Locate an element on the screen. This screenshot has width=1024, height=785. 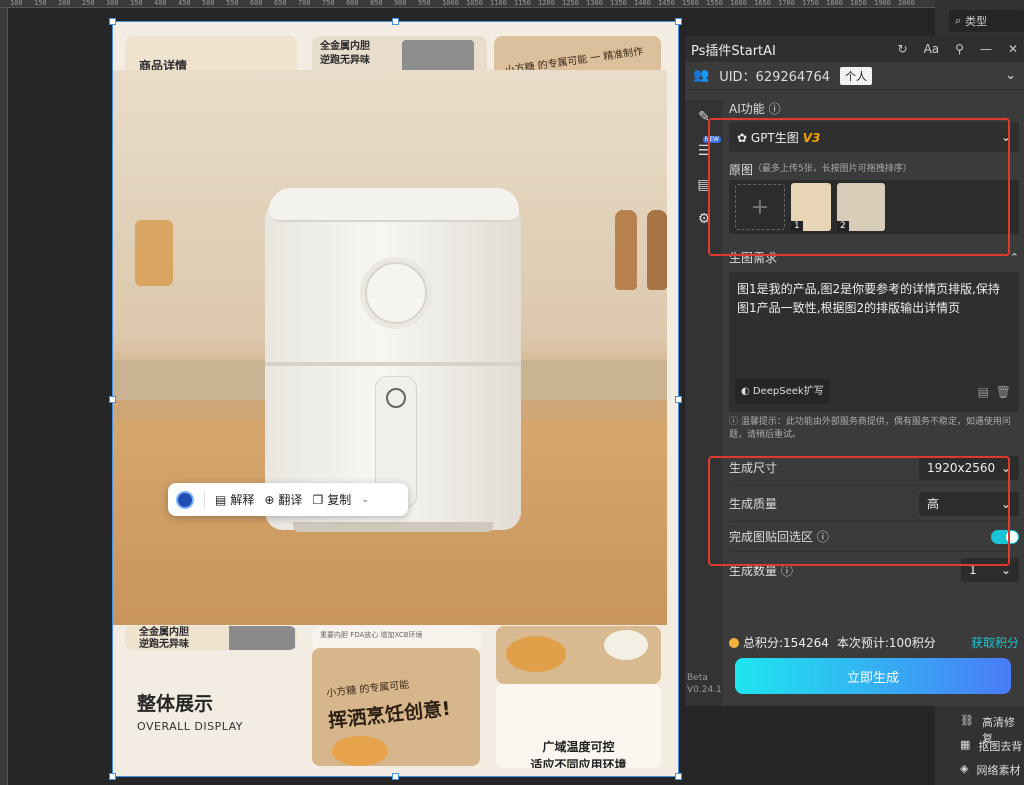
globe-icon: ⊕ is located at coordinates (269, 499).